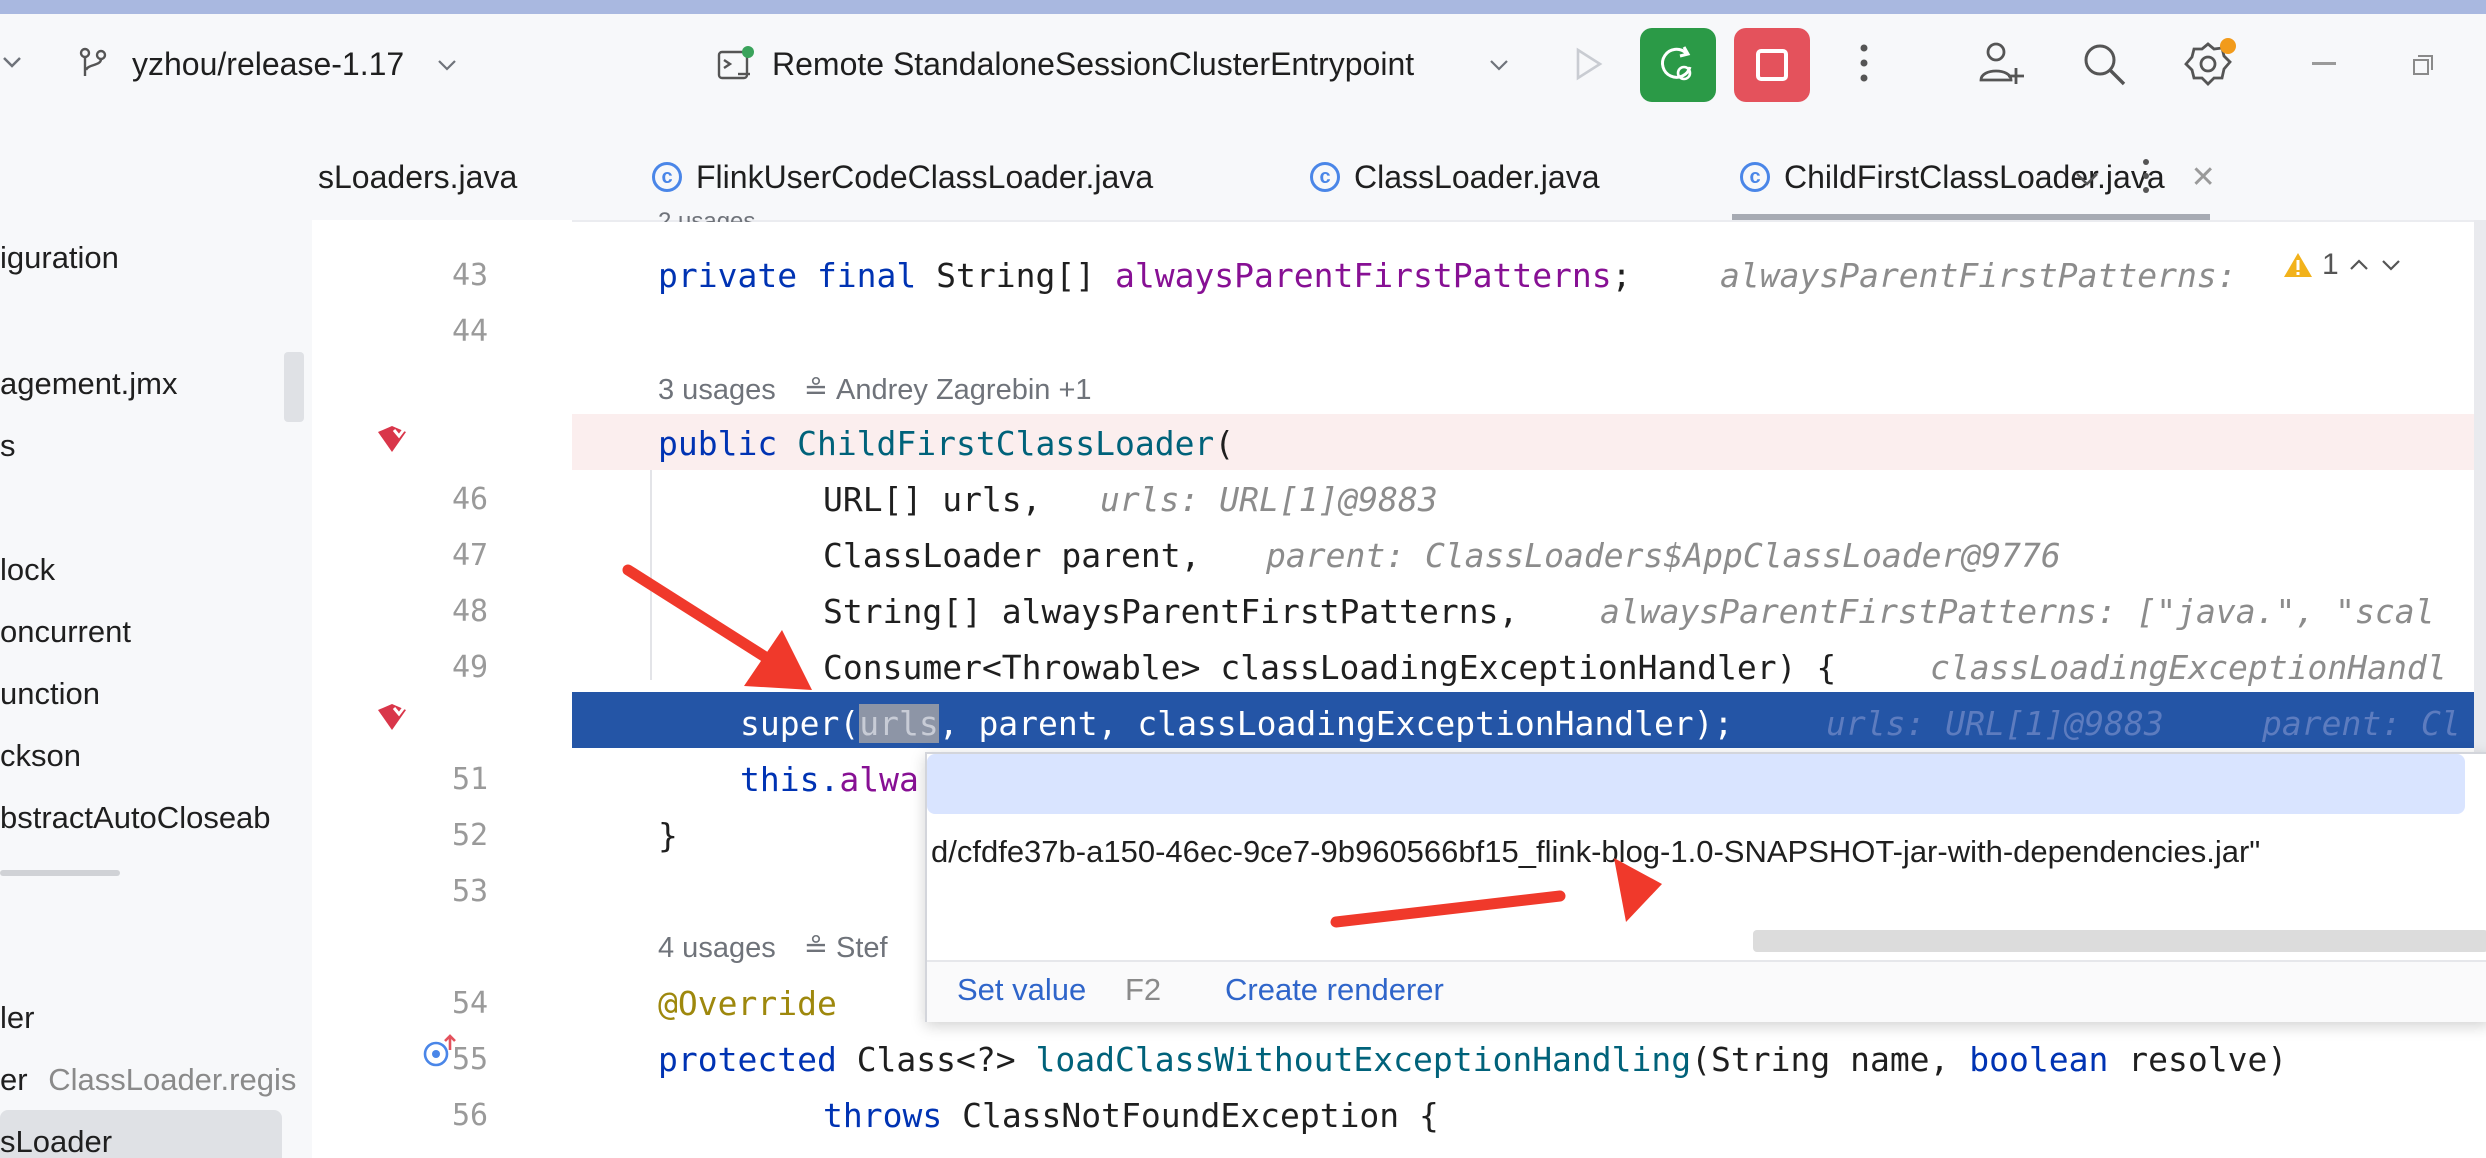 The height and width of the screenshot is (1158, 2486). I want to click on annotation-arrows, so click(1142, 746).